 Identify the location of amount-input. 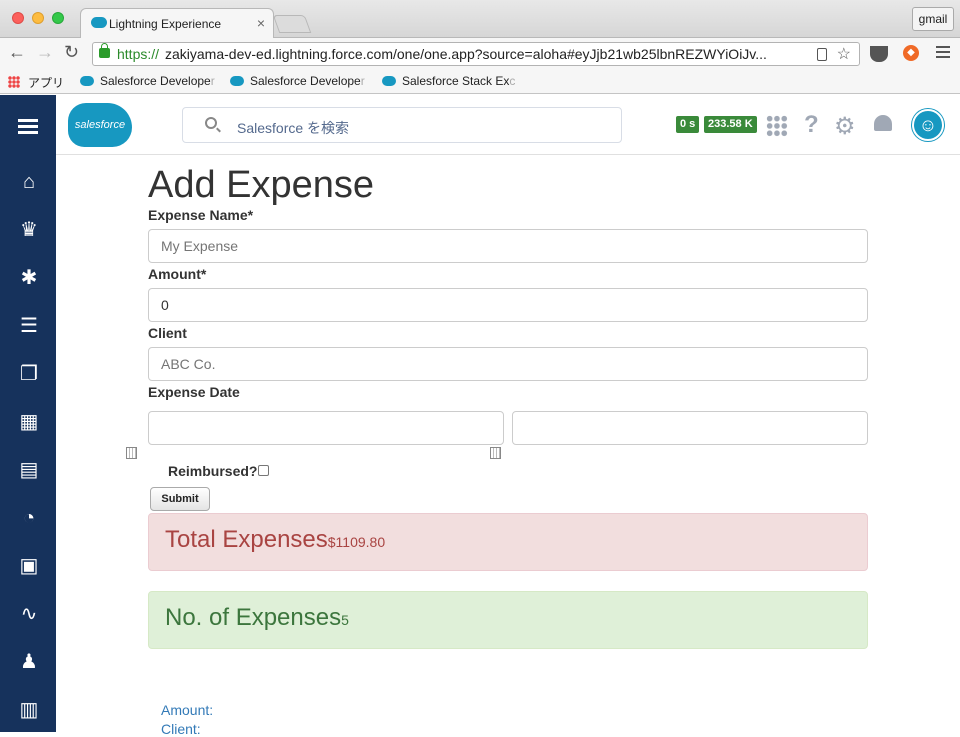
(508, 305).